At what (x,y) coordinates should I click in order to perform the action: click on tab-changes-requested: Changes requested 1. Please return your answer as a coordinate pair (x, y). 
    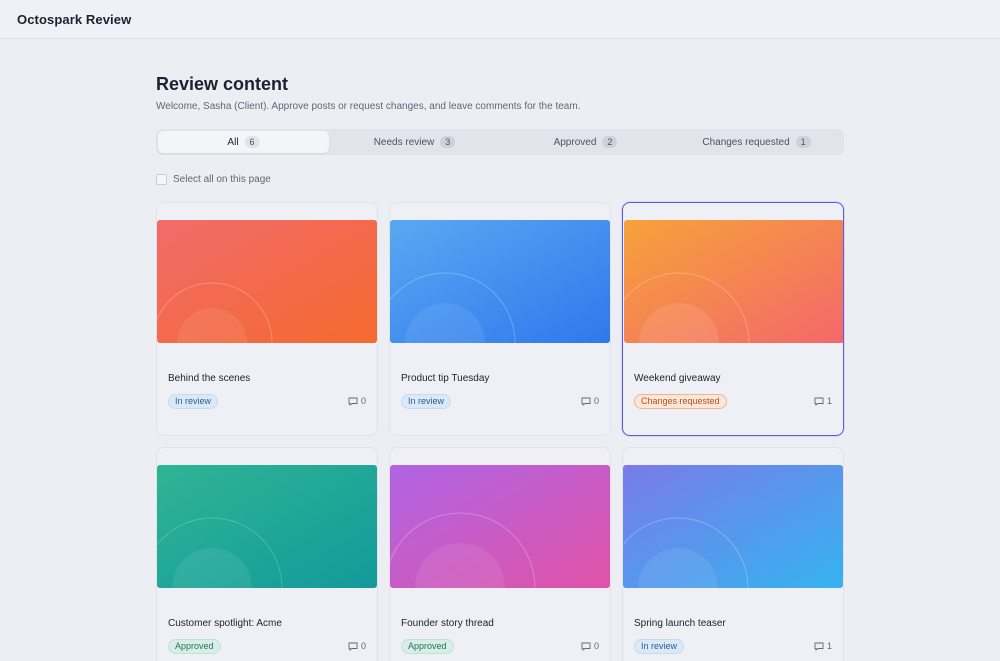
    Looking at the image, I should click on (756, 142).